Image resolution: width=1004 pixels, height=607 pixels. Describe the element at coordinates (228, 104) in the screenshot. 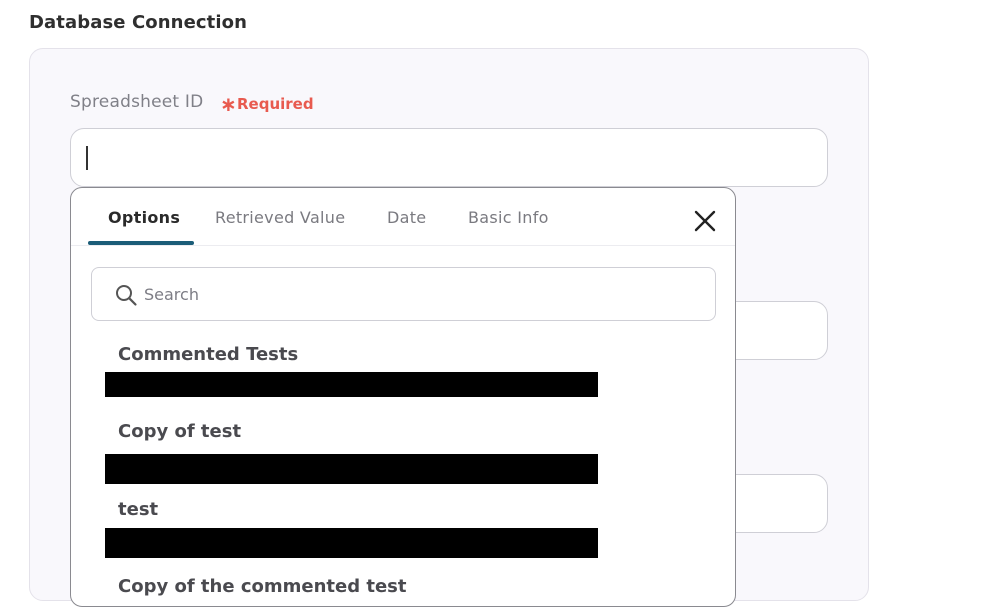

I see `required-asterisk: ∗` at that location.